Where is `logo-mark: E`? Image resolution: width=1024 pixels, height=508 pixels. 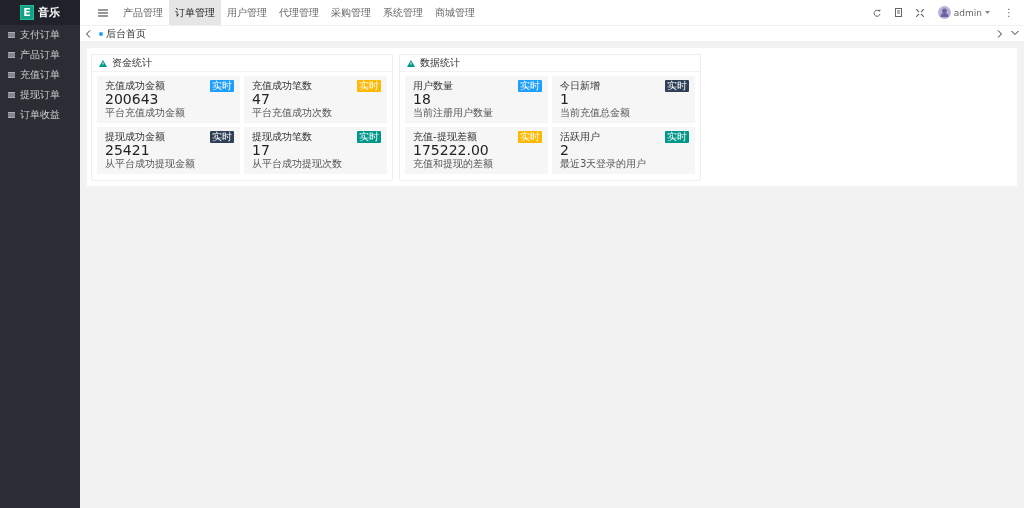
logo-mark: E is located at coordinates (27, 12).